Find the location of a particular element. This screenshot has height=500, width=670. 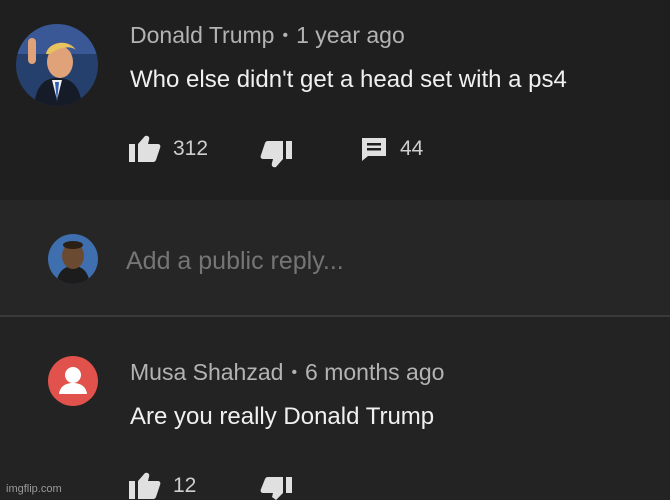

comment-author: Donald Trump is located at coordinates (202, 35).